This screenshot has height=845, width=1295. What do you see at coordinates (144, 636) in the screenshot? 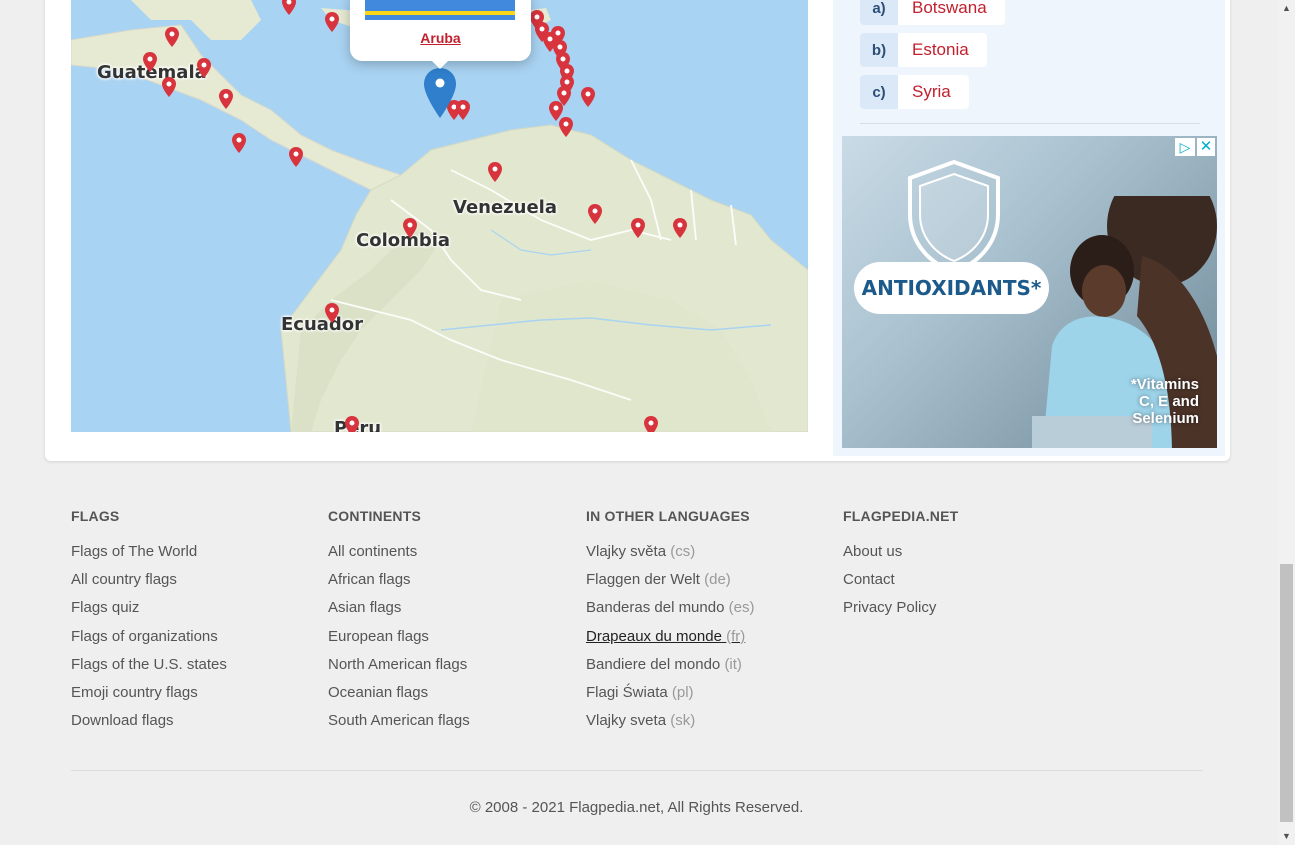
I see `footer-link: Flags of organizations` at bounding box center [144, 636].